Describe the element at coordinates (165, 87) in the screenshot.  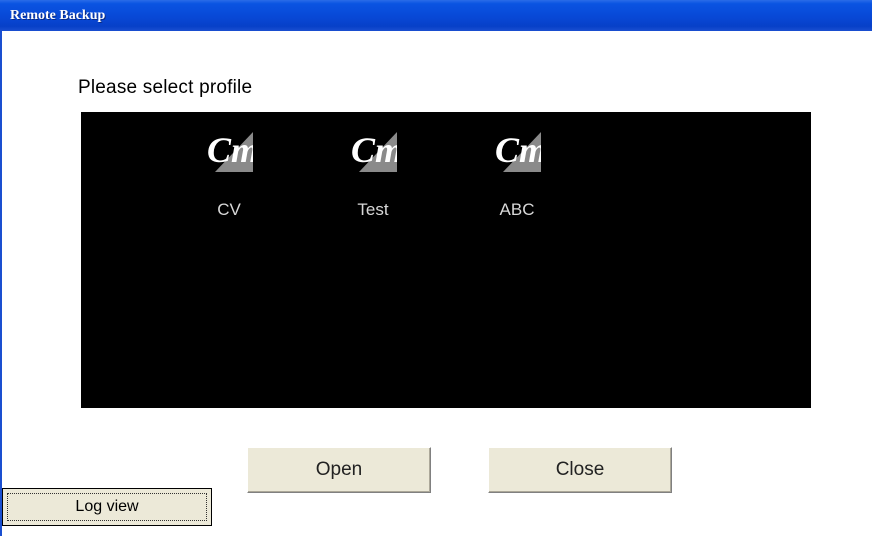
I see `select-profile-heading: Please select profile` at that location.